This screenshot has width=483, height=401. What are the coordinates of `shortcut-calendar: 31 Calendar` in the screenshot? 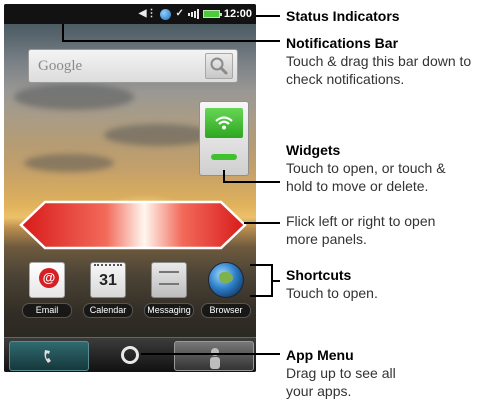 It's located at (108, 291).